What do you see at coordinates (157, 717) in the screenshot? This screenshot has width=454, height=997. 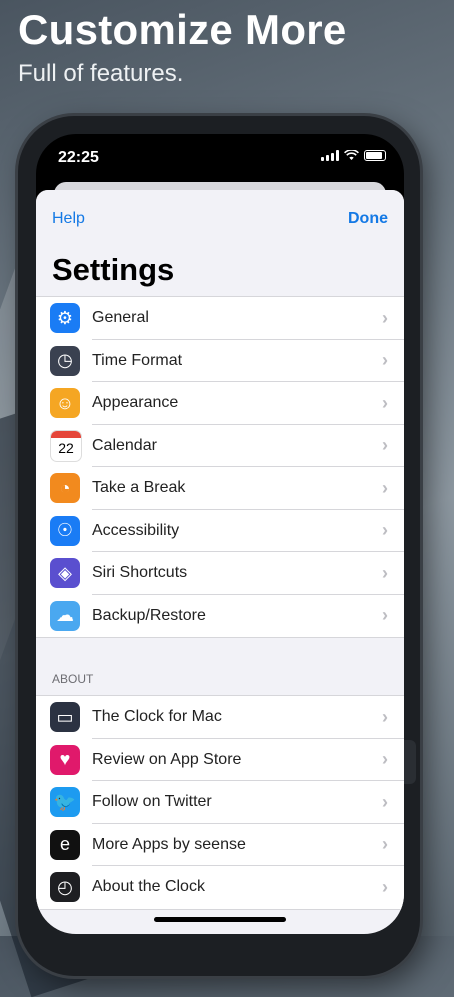 I see `about-item-label: The Clock for Mac` at bounding box center [157, 717].